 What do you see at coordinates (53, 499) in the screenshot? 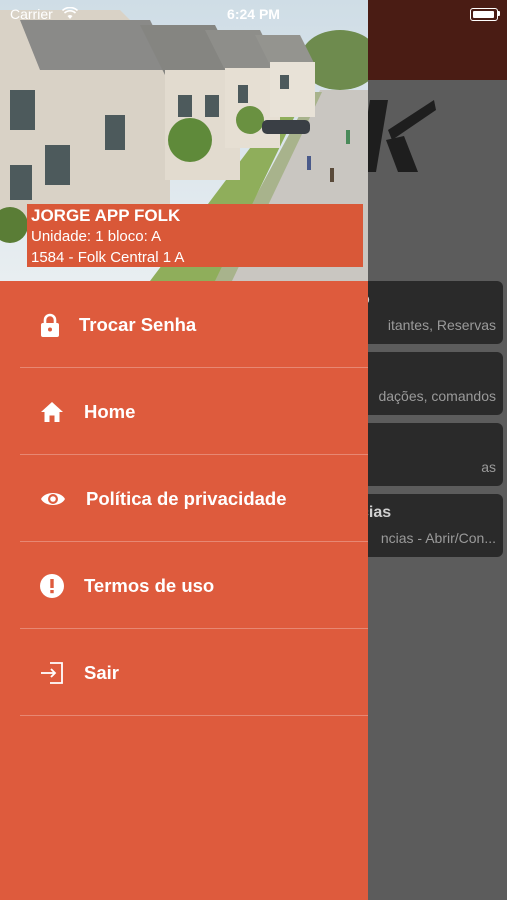
I see `eye-icon` at bounding box center [53, 499].